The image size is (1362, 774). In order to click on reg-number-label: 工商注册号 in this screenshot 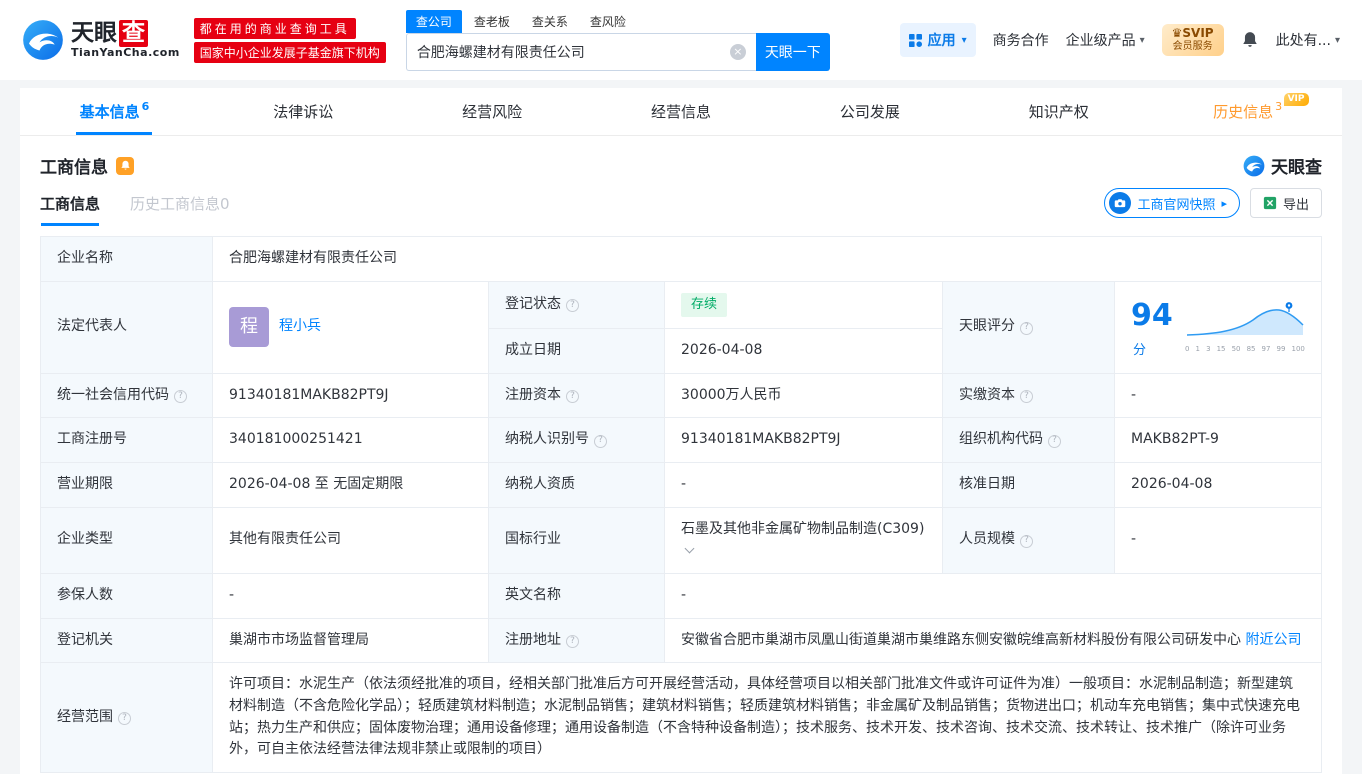, I will do `click(126, 440)`.